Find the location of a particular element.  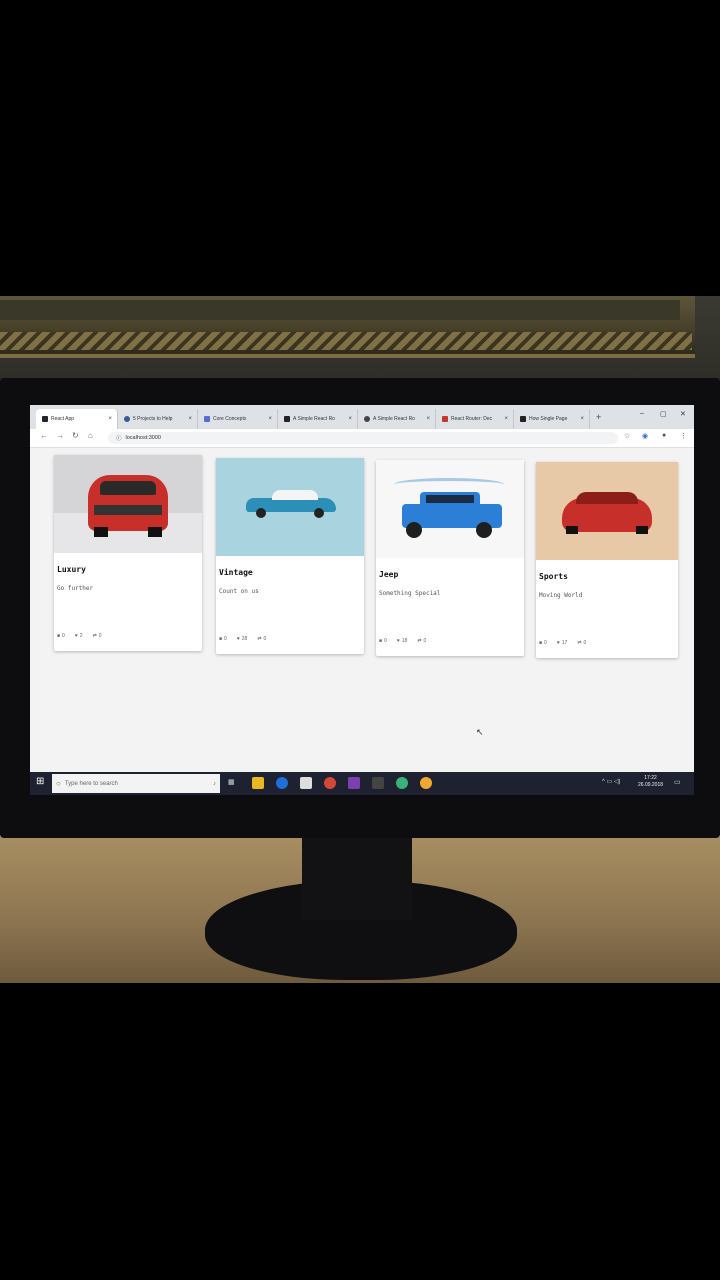

card-subtitle: Moving World is located at coordinates (561, 595).